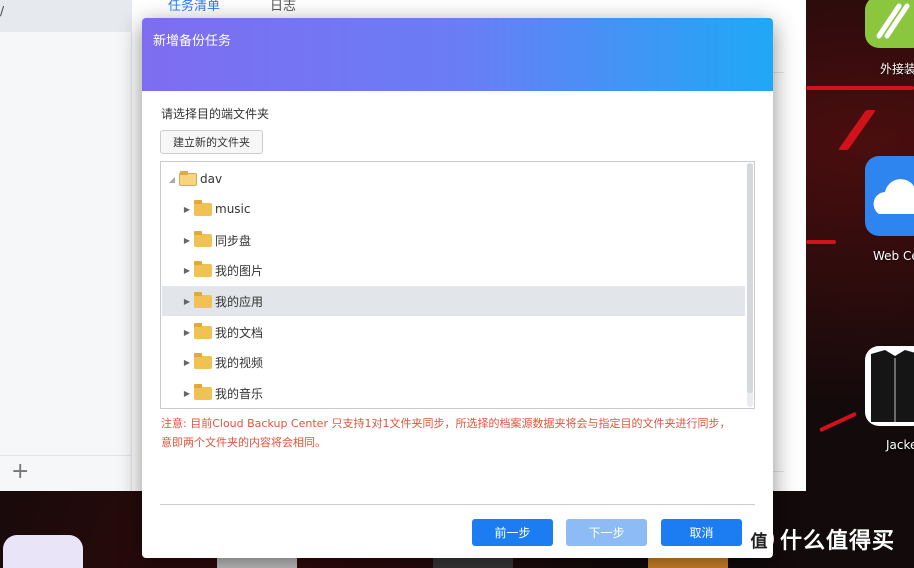 The image size is (914, 568). What do you see at coordinates (194, 7) in the screenshot?
I see `tab-task-list: 任务清单` at bounding box center [194, 7].